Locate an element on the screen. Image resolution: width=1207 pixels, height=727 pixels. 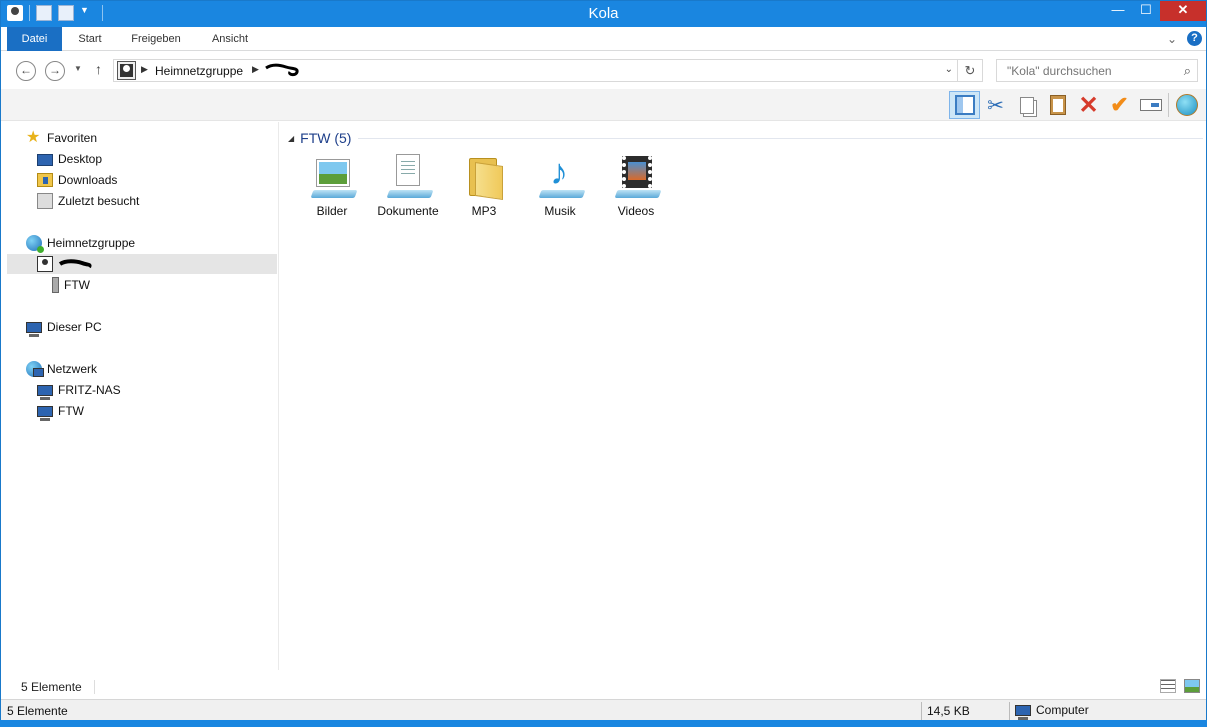
copy-icon is located at coordinates (1026, 105).